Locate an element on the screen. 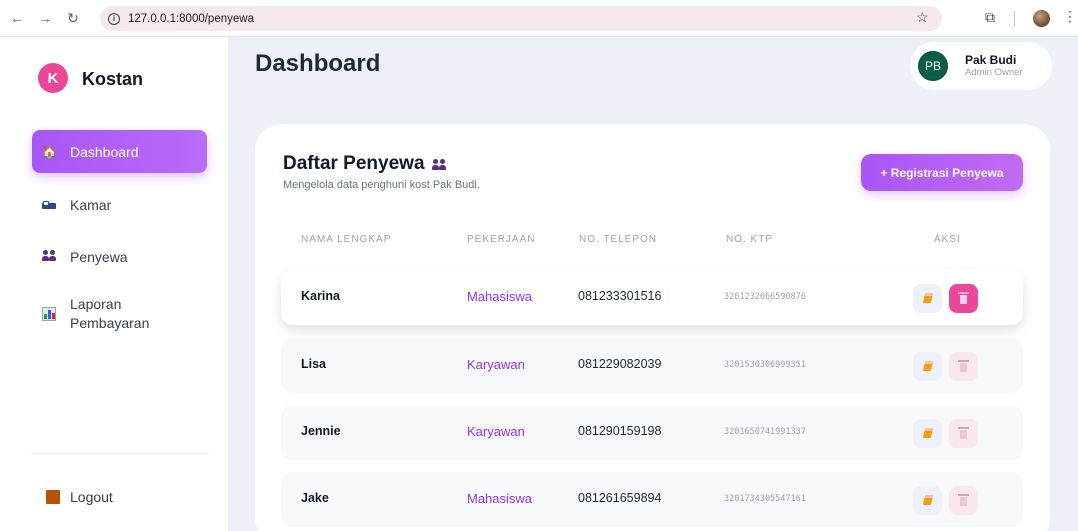 The width and height of the screenshot is (1078, 531). column-header: AKSI is located at coordinates (947, 239).